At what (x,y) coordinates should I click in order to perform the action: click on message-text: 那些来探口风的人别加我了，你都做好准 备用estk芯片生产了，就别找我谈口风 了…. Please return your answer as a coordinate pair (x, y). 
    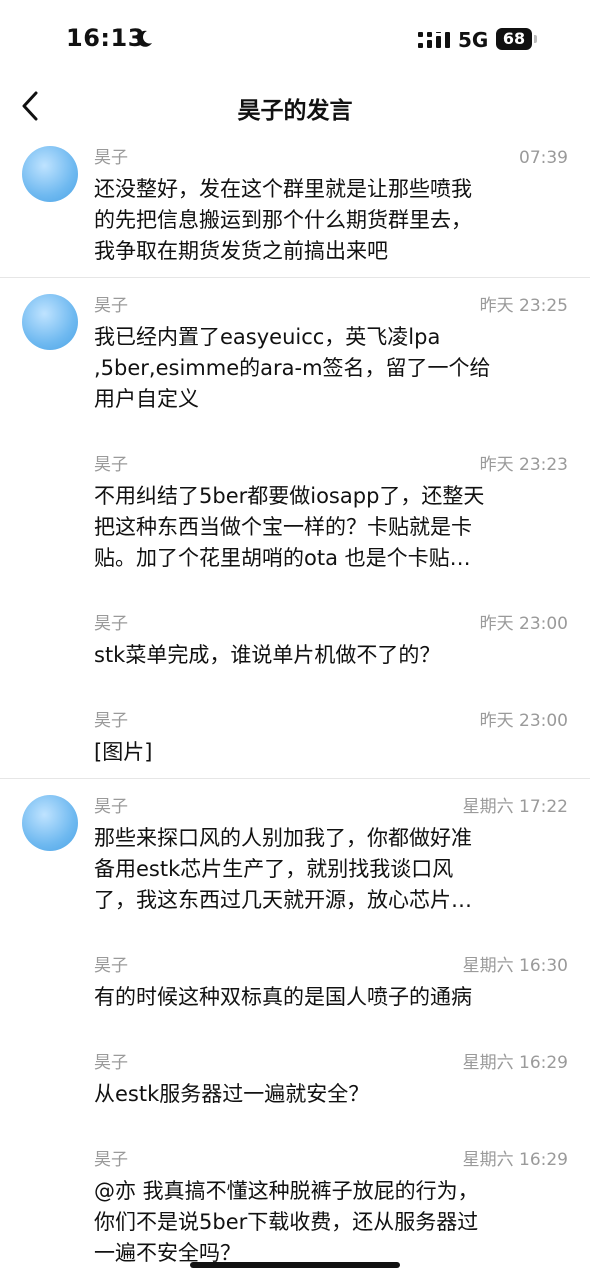
    Looking at the image, I should click on (283, 869).